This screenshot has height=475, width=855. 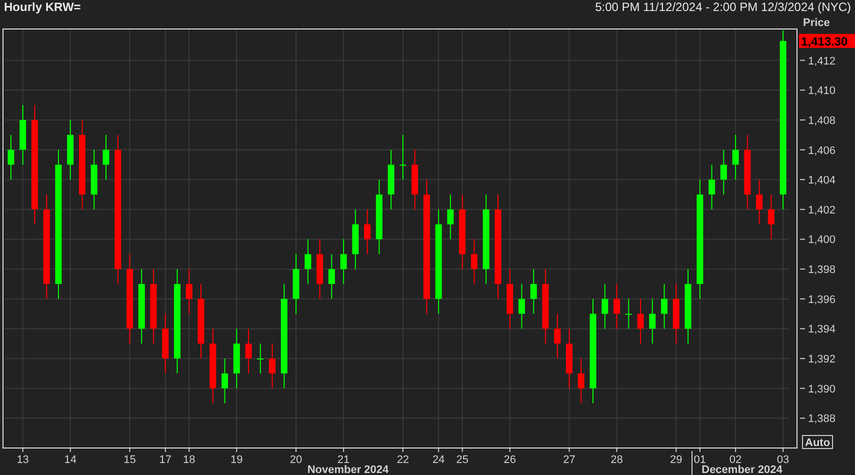 I want to click on axis-label: 20, so click(x=296, y=460).